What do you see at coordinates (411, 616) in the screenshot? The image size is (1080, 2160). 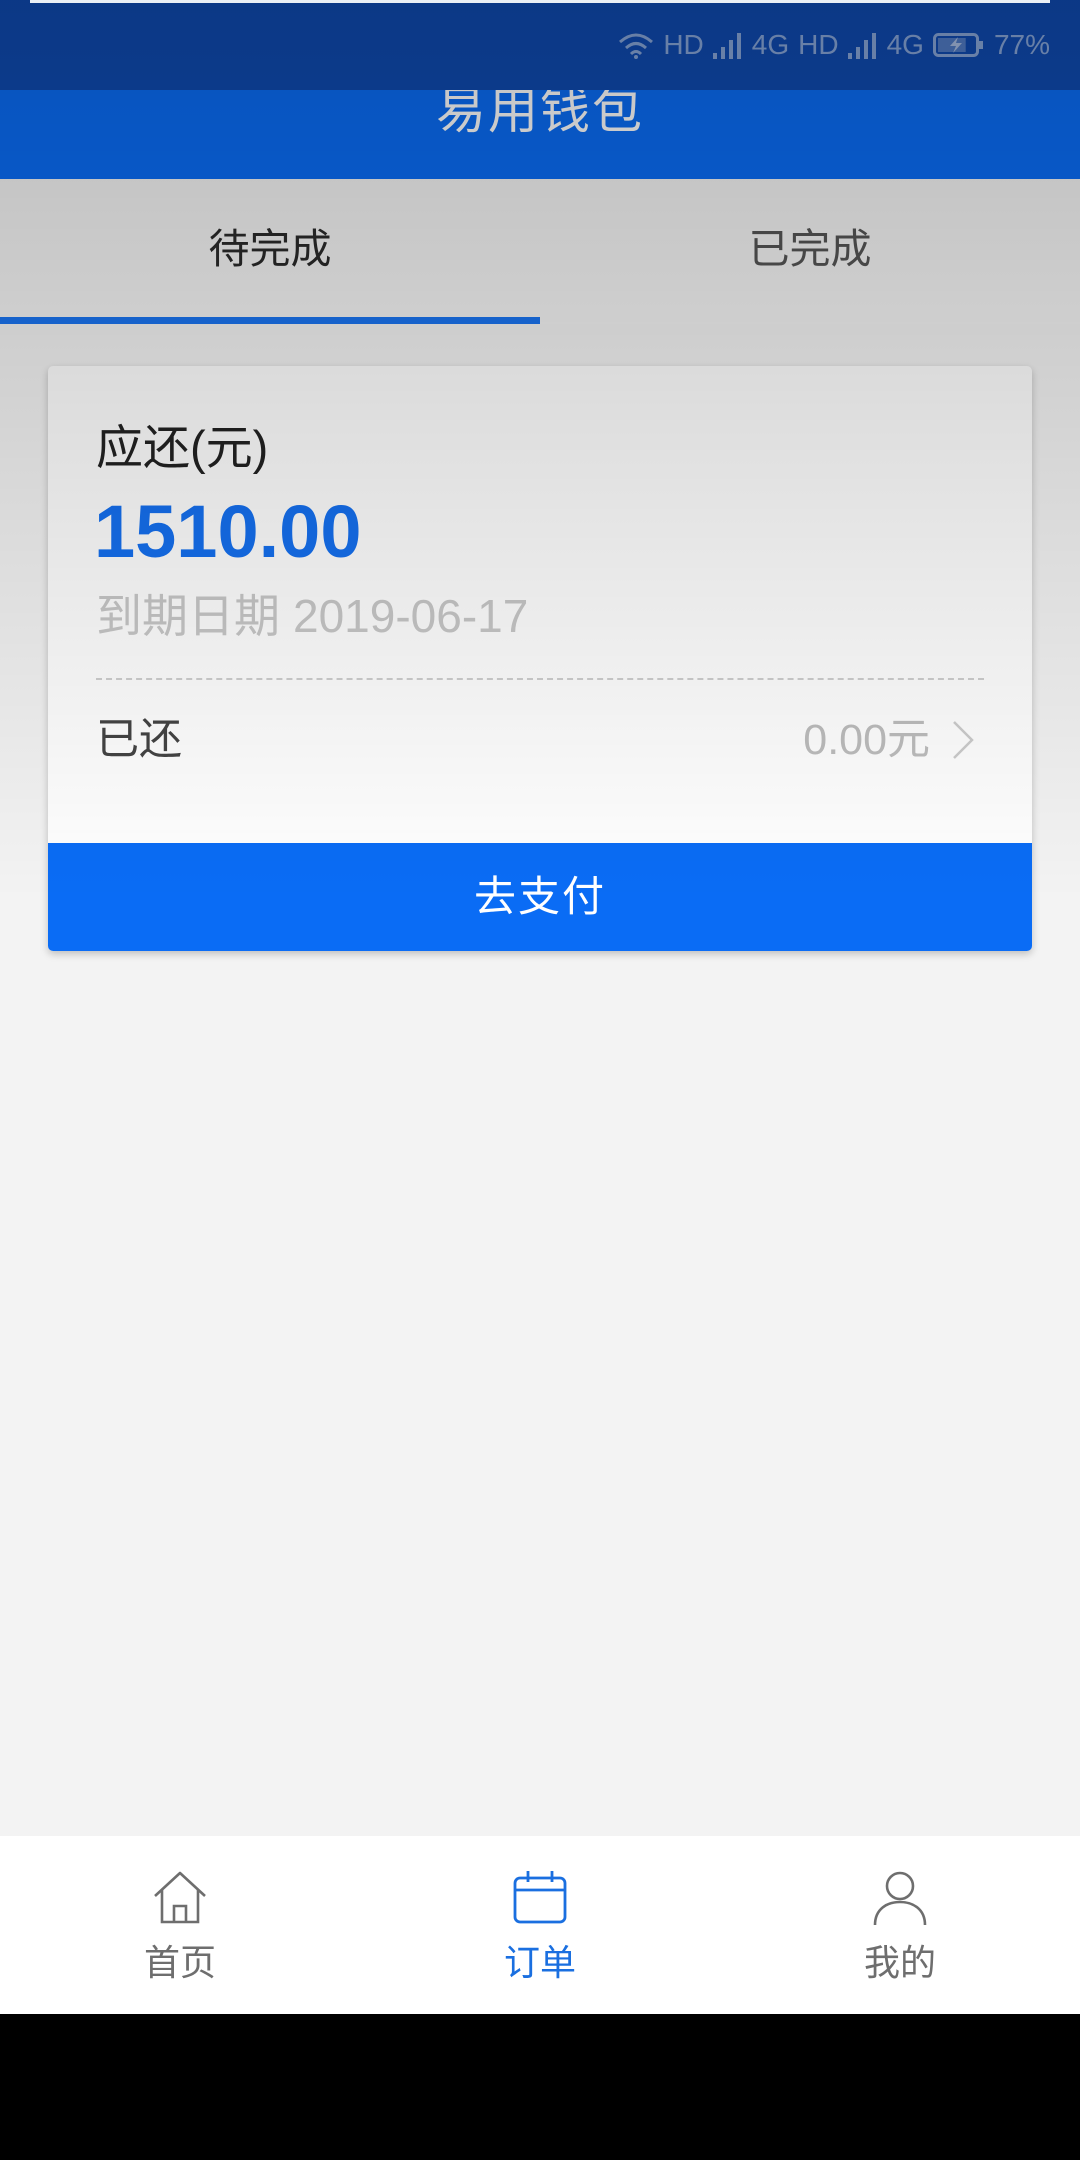 I see `due-date: 2019-06-17` at bounding box center [411, 616].